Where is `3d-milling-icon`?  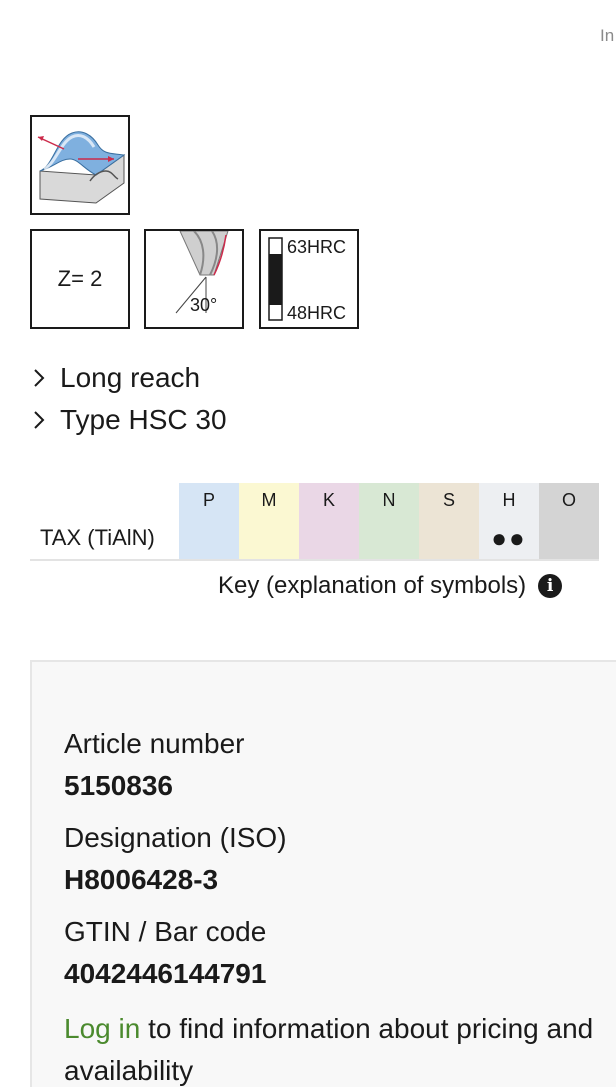
3d-milling-icon is located at coordinates (81, 167).